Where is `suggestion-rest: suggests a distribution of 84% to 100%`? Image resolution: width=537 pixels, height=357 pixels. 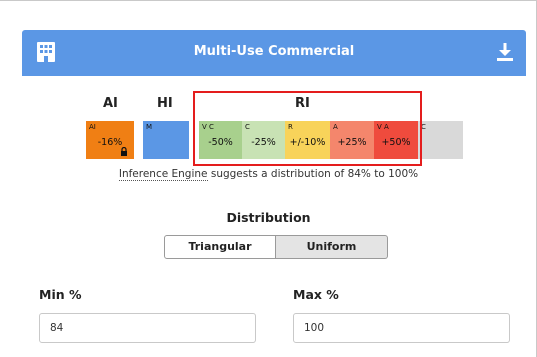
suggestion-rest: suggests a distribution of 84% to 100% is located at coordinates (313, 174).